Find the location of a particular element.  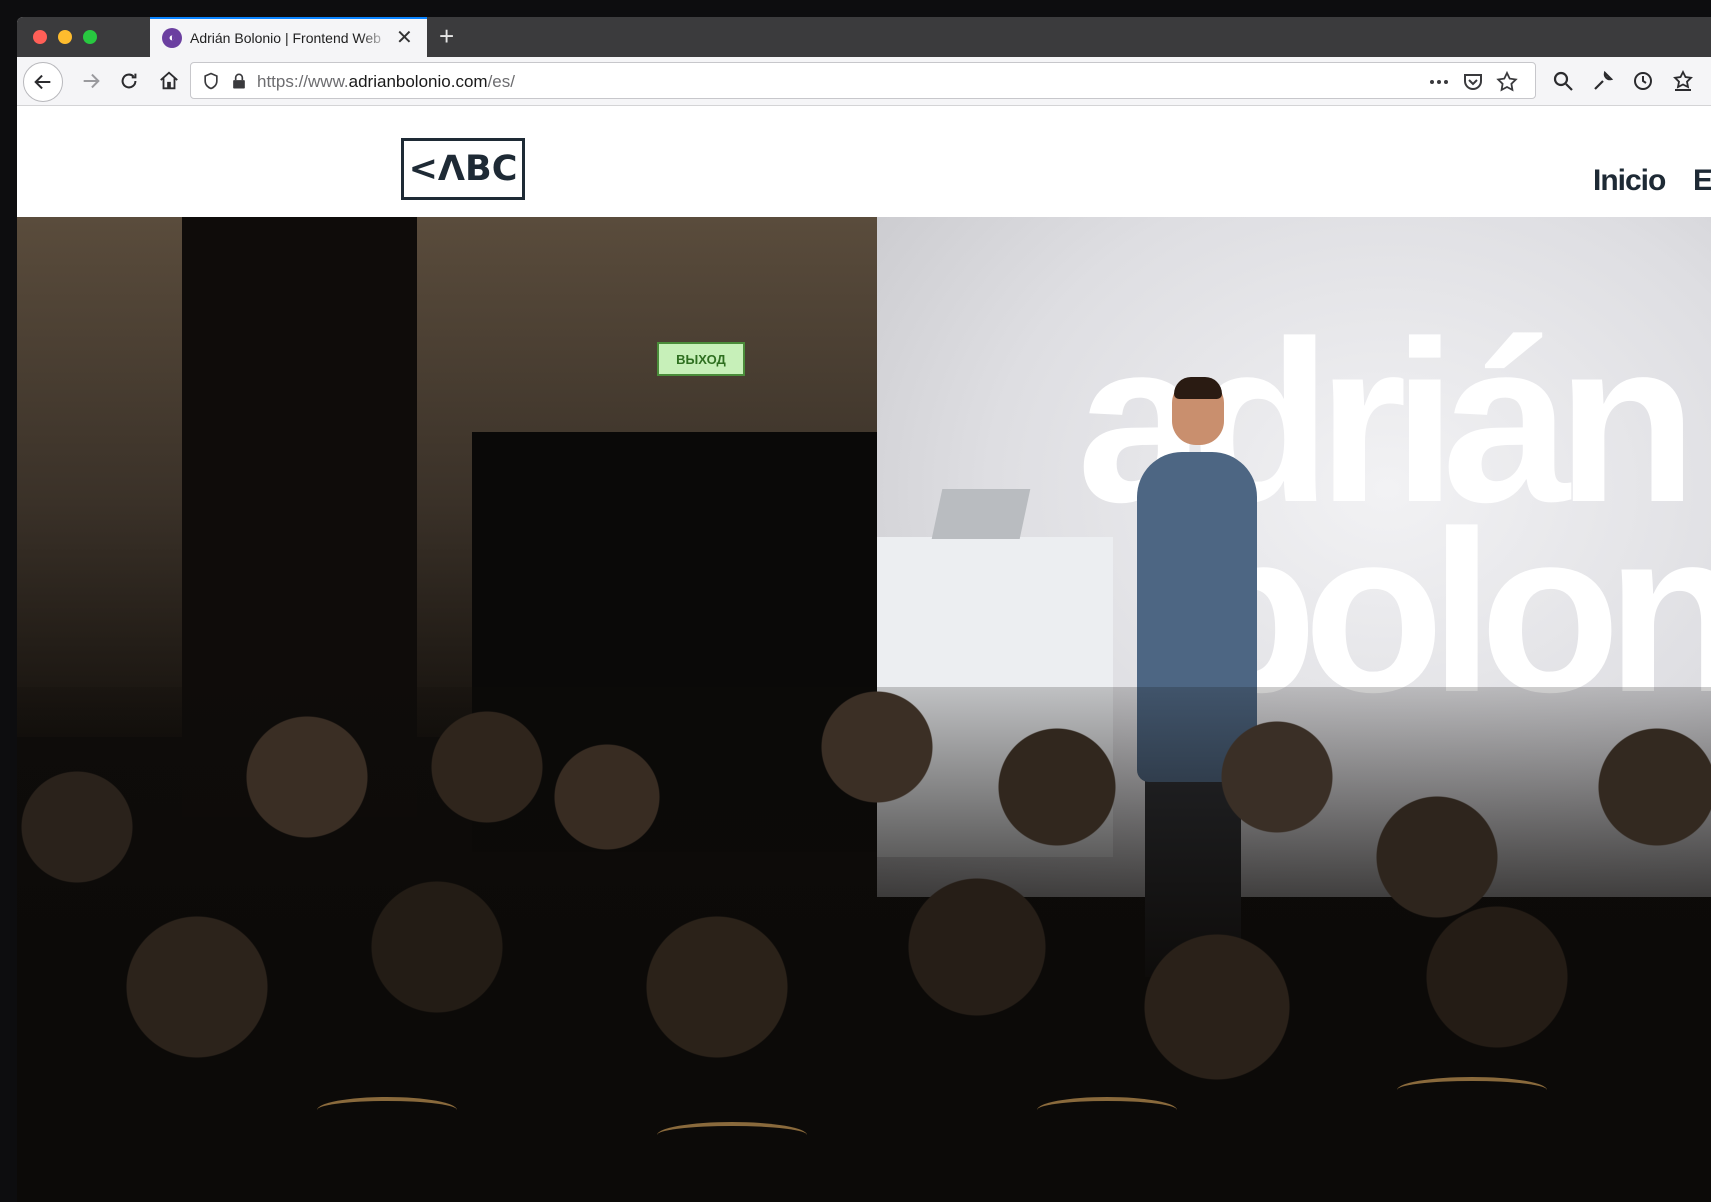

site-logo: <ΛBC is located at coordinates (463, 169).